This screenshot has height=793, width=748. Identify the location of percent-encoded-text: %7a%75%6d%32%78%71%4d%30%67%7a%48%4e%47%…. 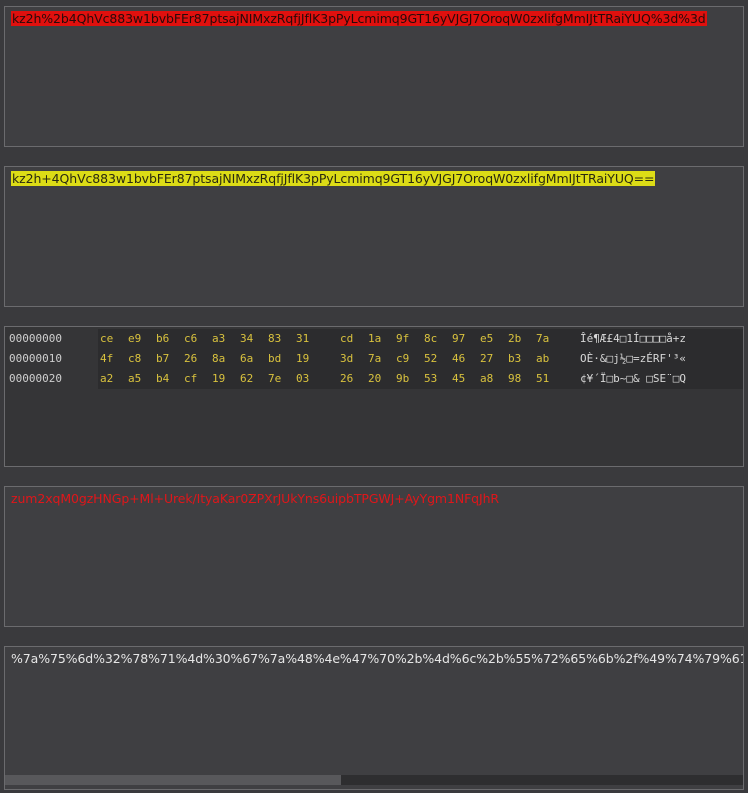
(377, 659).